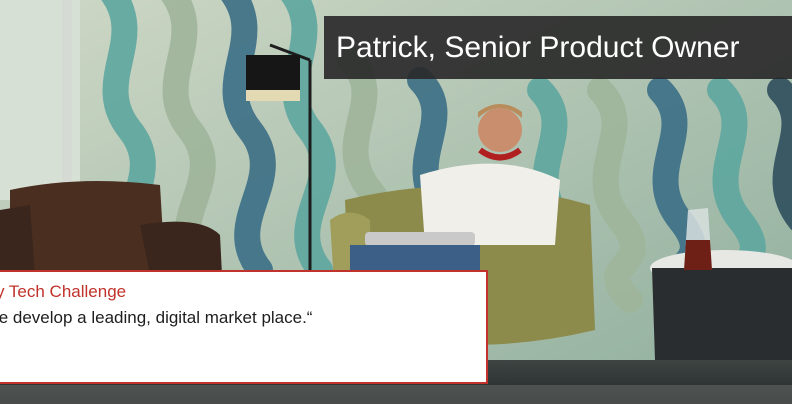  Describe the element at coordinates (538, 47) in the screenshot. I see `name-title-text: Patrick, Senior Product Owner` at that location.